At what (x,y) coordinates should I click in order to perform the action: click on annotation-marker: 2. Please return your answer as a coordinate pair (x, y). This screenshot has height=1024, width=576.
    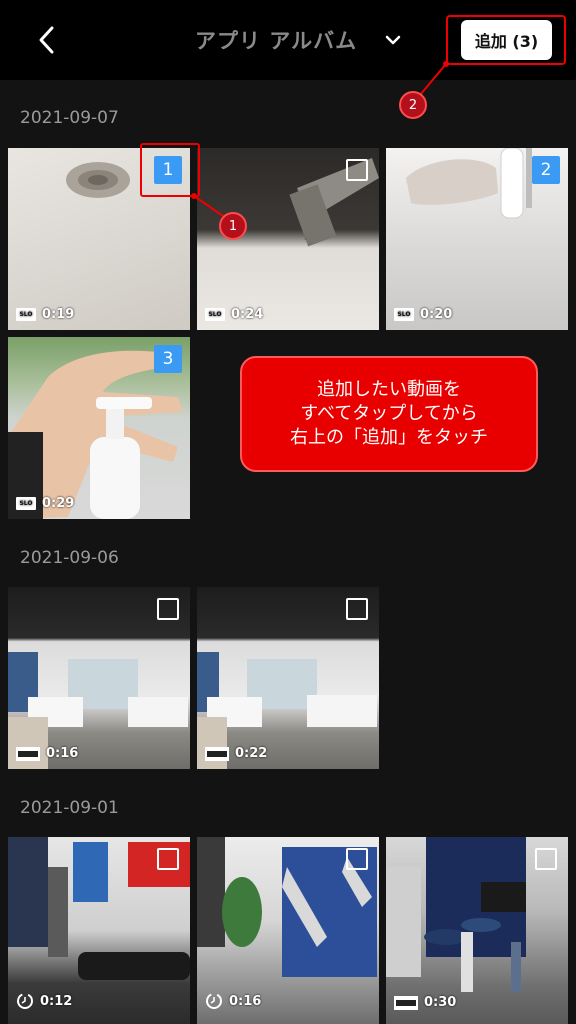
    Looking at the image, I should click on (413, 105).